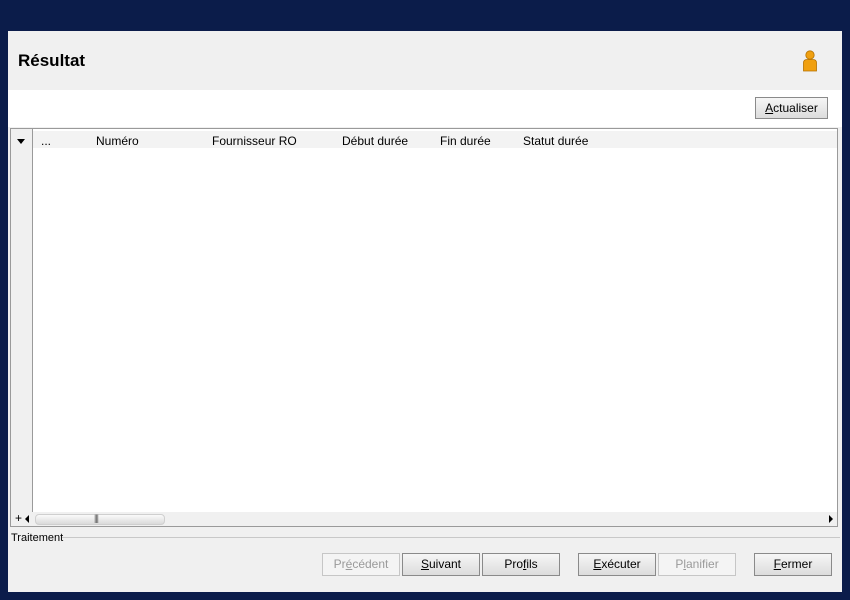 The image size is (850, 600). I want to click on next-button: Suivant, so click(441, 564).